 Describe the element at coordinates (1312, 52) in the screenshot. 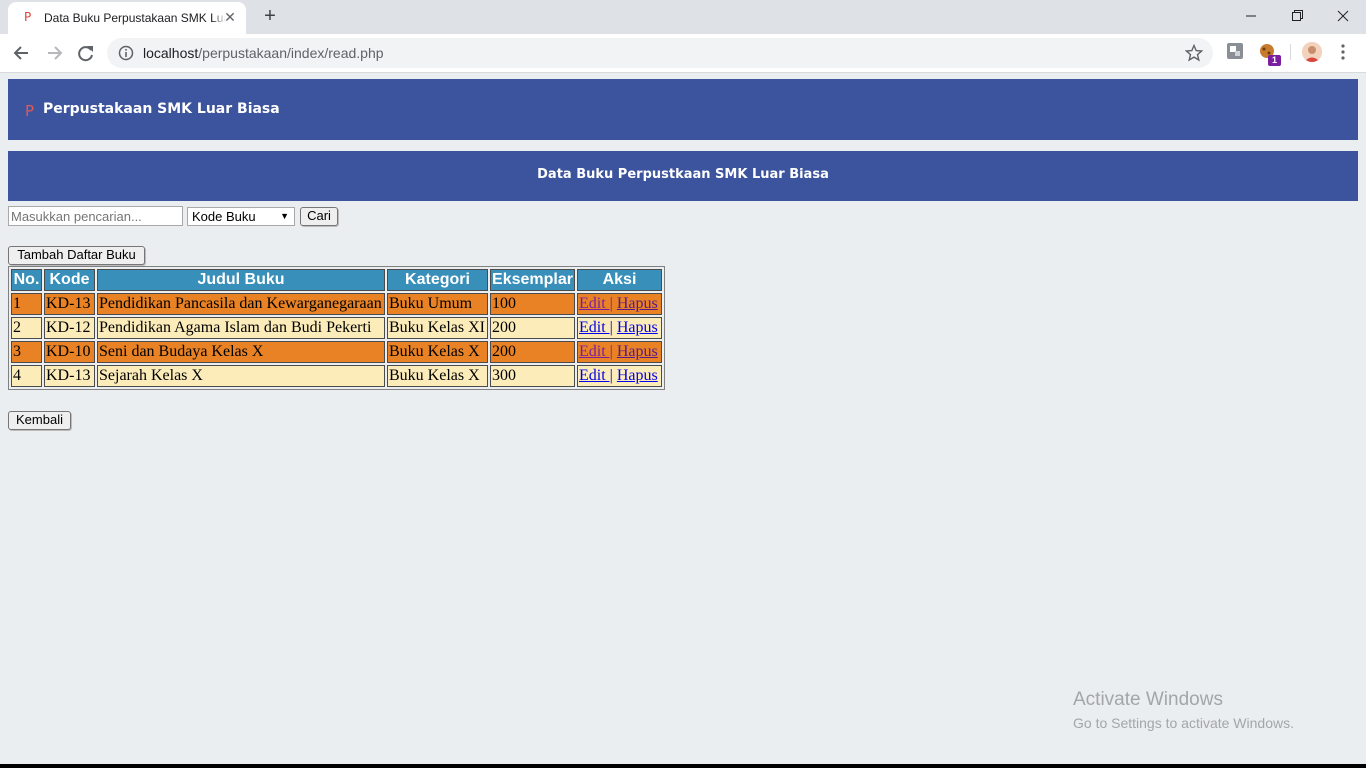

I see `profile-avatar` at that location.